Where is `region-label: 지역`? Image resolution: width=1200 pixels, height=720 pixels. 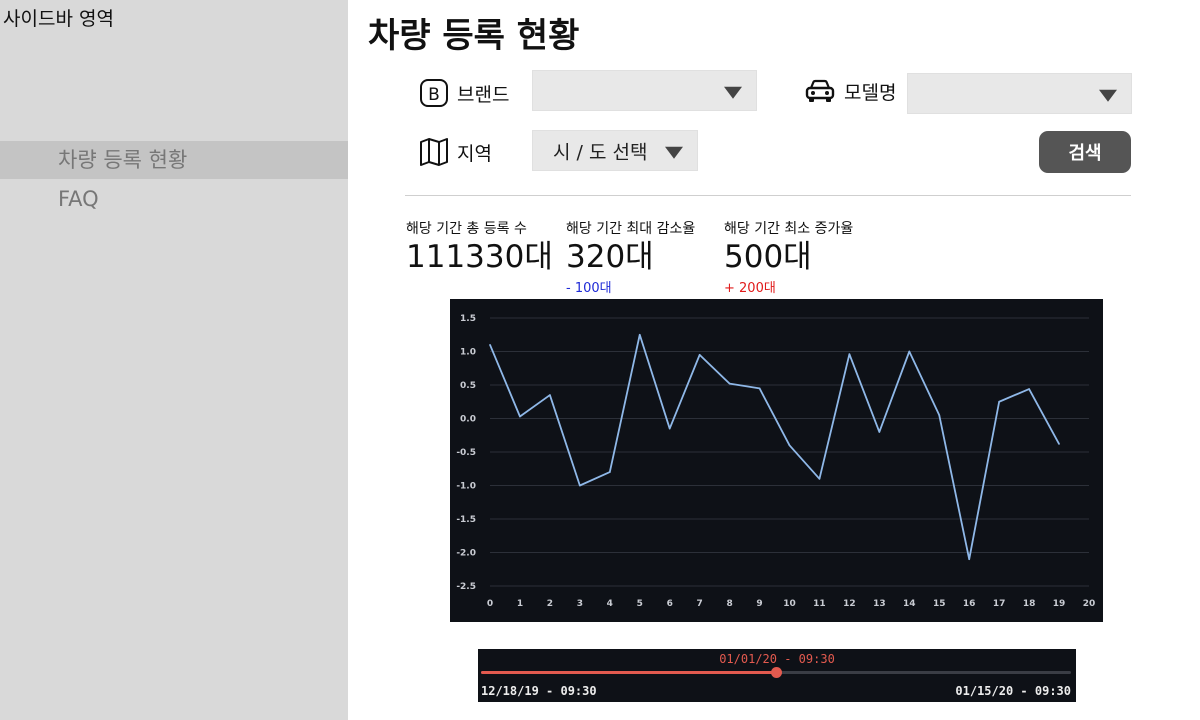
region-label: 지역 is located at coordinates (474, 153).